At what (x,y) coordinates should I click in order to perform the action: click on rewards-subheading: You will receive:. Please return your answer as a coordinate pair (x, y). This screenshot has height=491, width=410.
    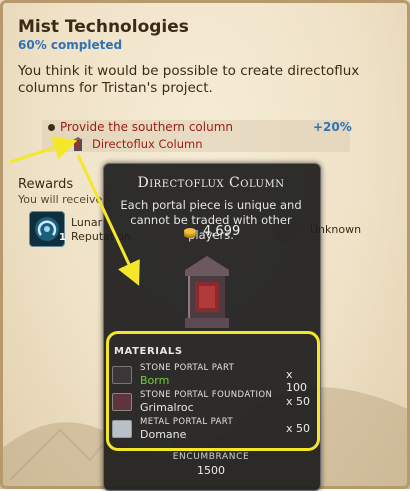
    Looking at the image, I should click on (62, 199).